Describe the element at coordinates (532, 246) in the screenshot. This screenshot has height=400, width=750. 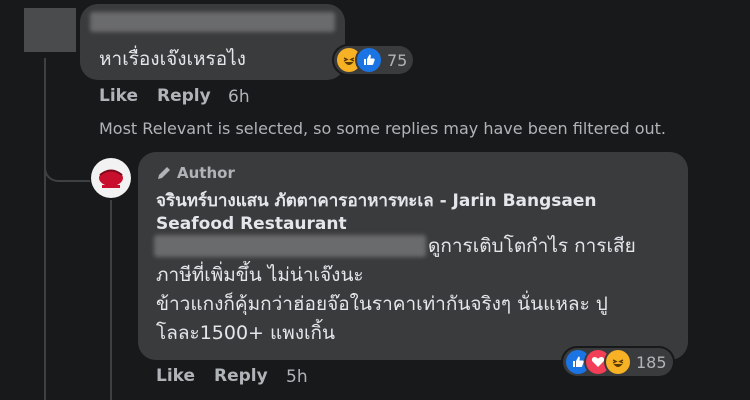
I see `reply-text-line1: ดูการเติบโตกำไร การเสีย` at that location.